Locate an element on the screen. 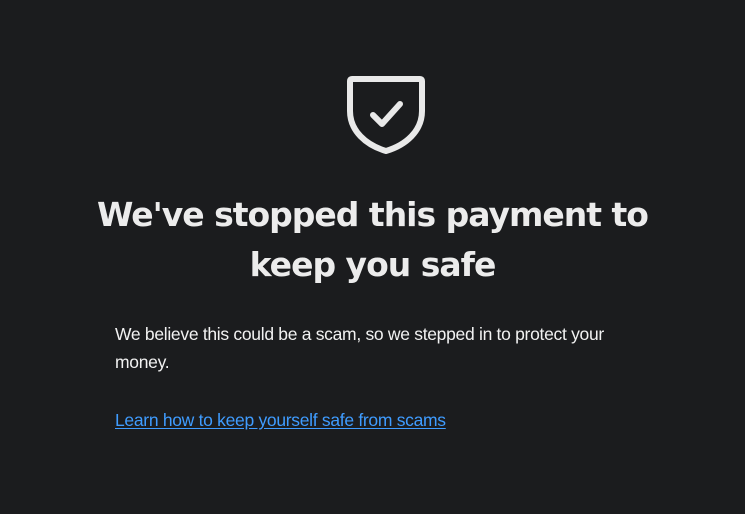  shield-check-icon is located at coordinates (386, 115).